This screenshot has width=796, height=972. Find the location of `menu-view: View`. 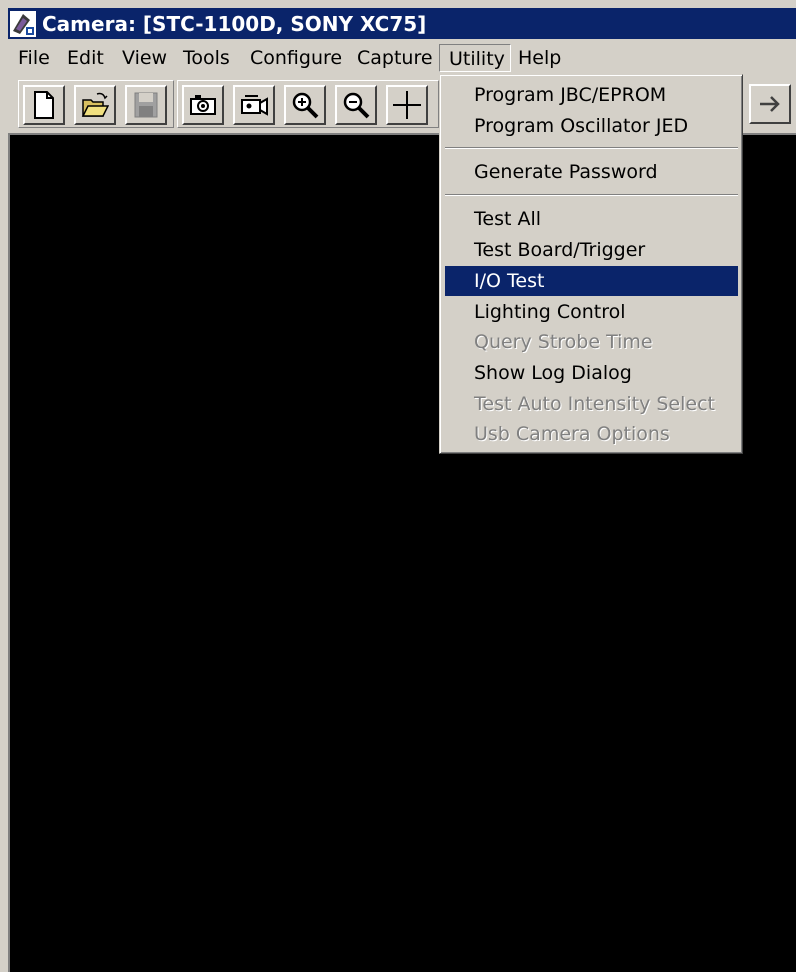

menu-view: View is located at coordinates (144, 58).